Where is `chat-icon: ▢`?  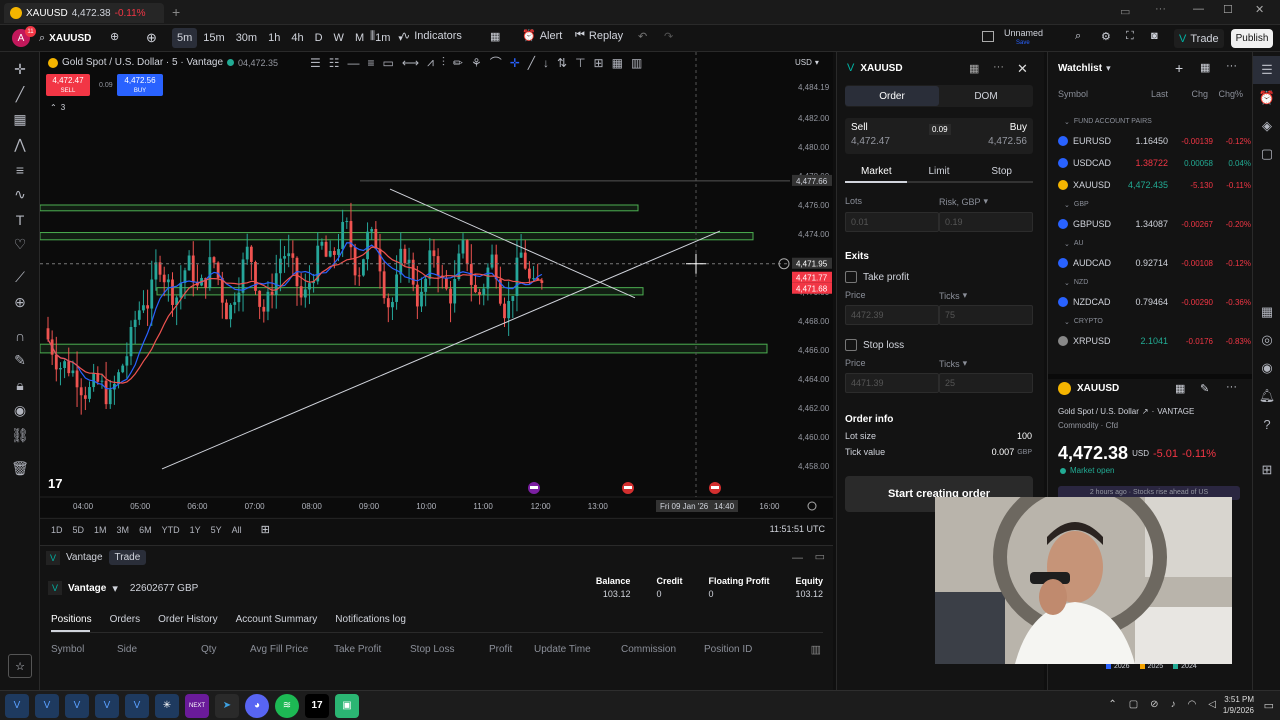 chat-icon: ▢ is located at coordinates (1266, 154).